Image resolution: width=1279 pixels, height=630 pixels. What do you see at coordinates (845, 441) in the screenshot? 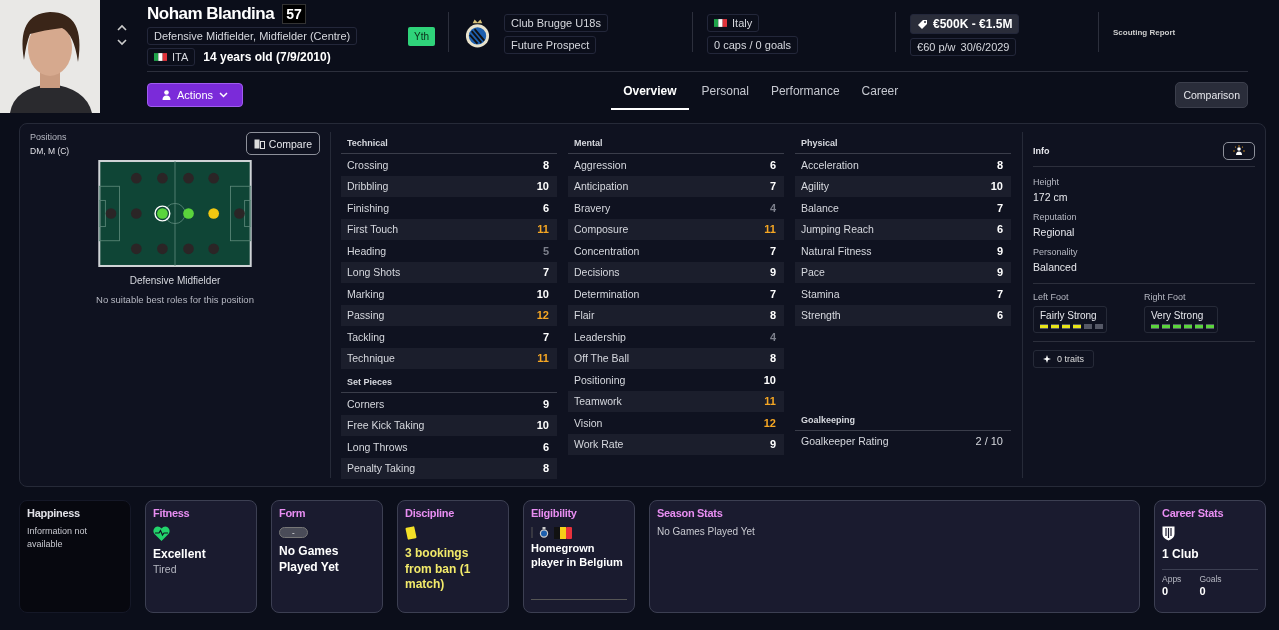
I see `attribute-name: Goalkeeper Rating` at bounding box center [845, 441].